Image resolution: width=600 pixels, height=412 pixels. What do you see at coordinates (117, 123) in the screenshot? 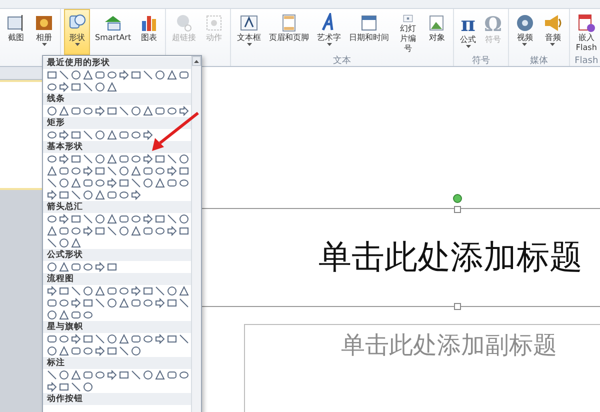
I see `section-heading: 矩形` at bounding box center [117, 123].